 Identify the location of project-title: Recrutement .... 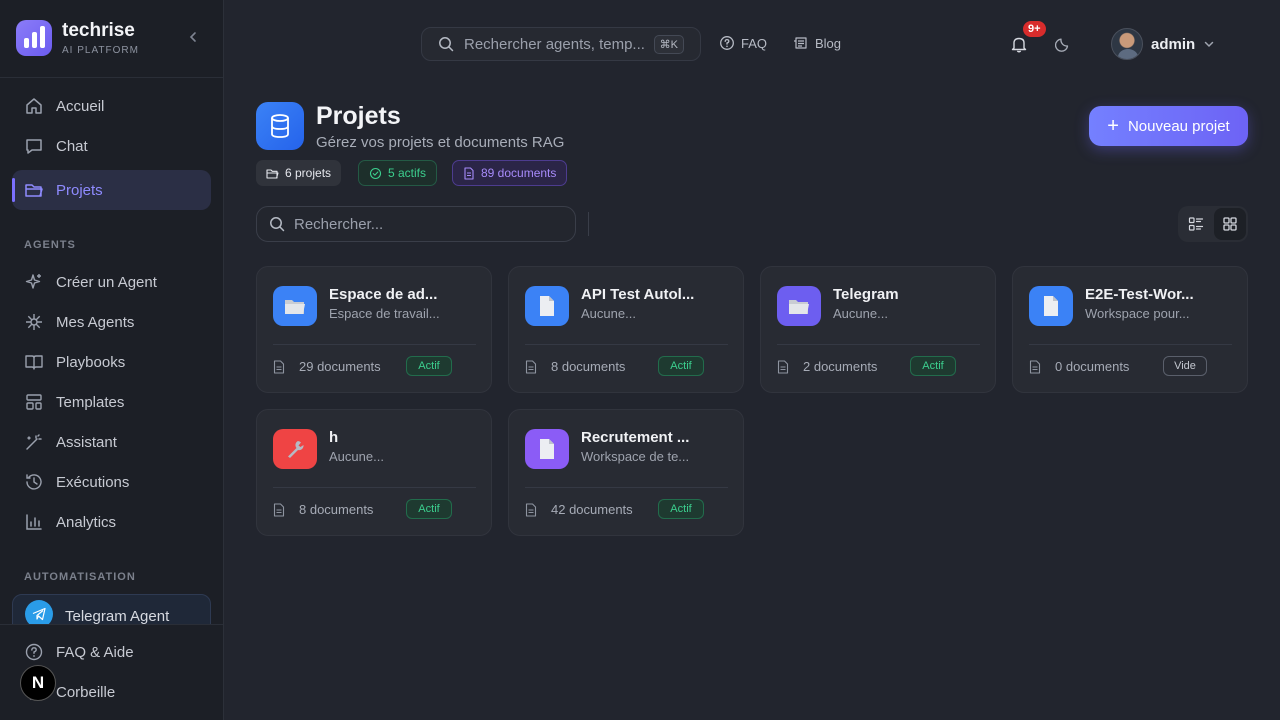
(635, 437).